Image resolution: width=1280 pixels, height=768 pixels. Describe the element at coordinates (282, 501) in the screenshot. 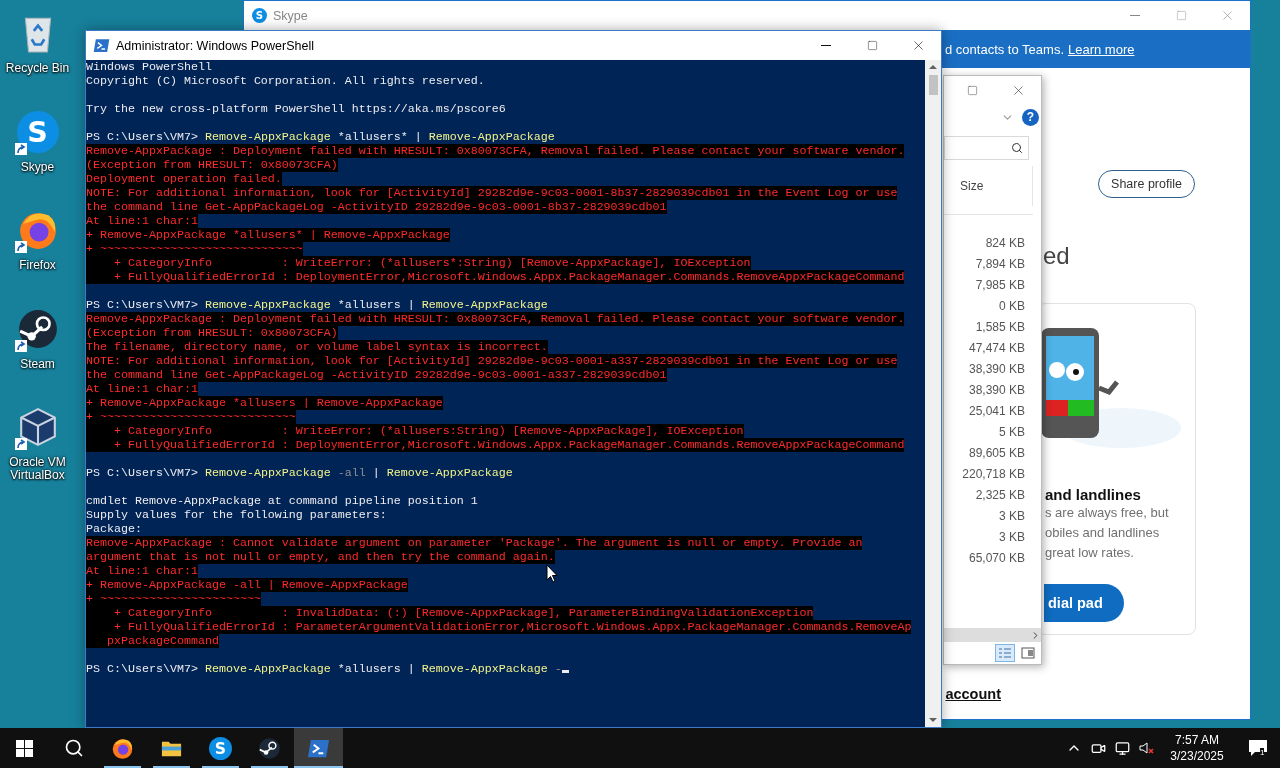

I see `console-output: cmdlet Remove-AppxPackage at command pipeline position 1` at that location.